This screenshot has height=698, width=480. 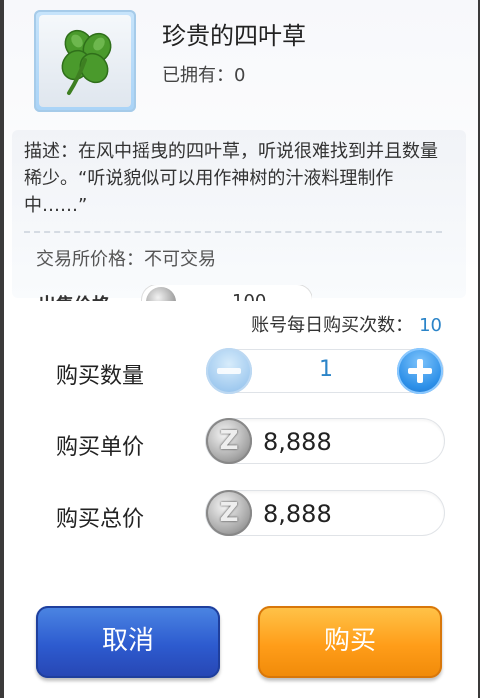 What do you see at coordinates (100, 519) in the screenshot?
I see `total-price-label: 购买总价` at bounding box center [100, 519].